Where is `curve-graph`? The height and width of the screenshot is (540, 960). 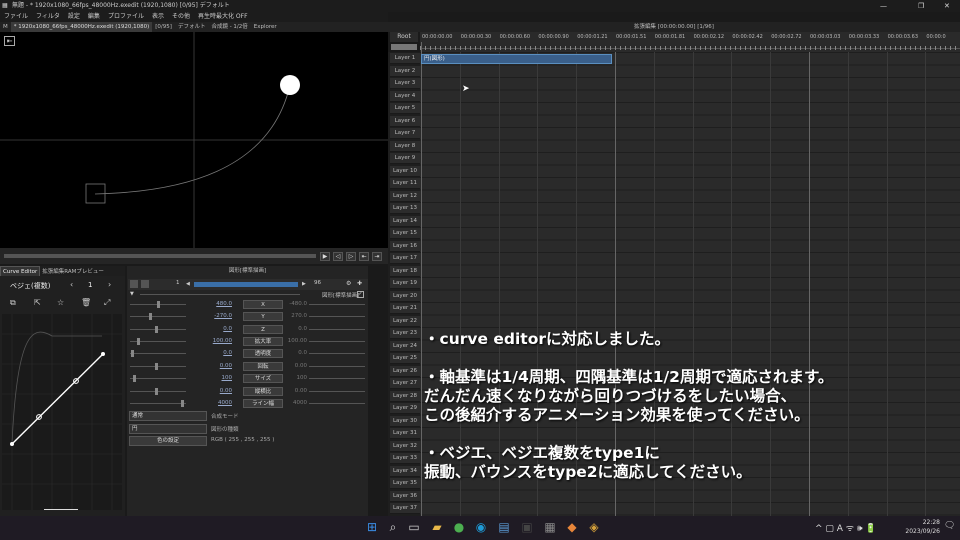 curve-graph is located at coordinates (62, 412).